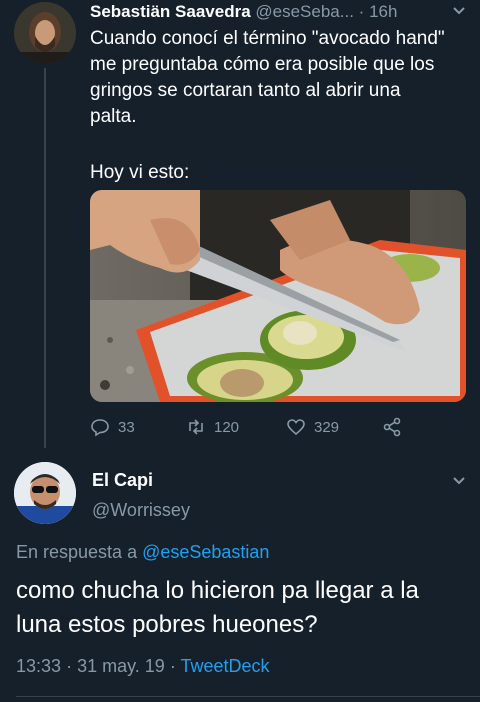 This screenshot has width=480, height=702. I want to click on retweet-icon, so click(196, 427).